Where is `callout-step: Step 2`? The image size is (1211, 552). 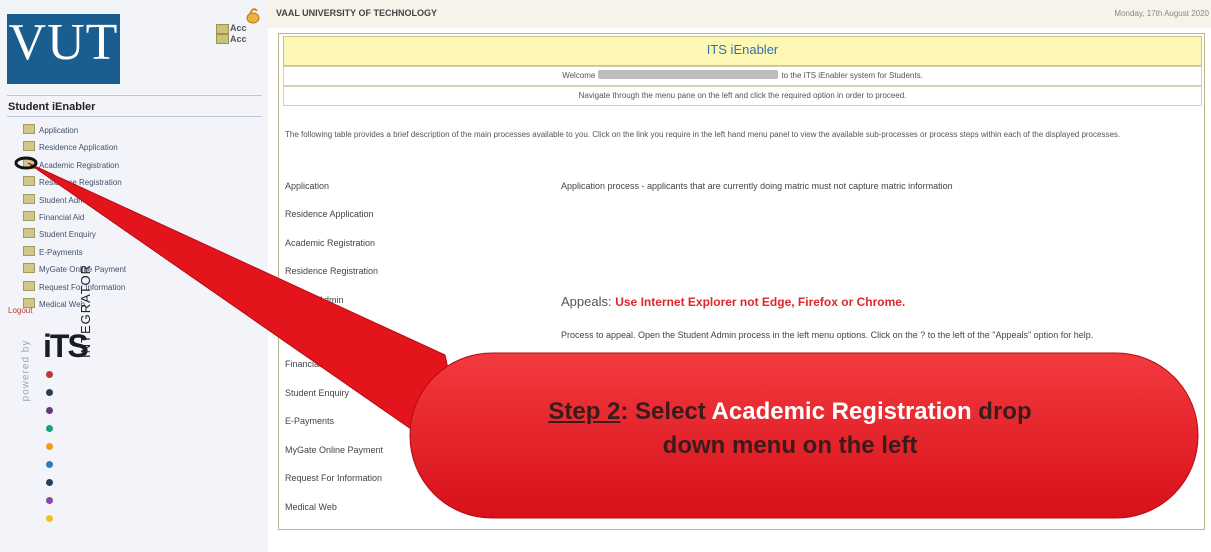
callout-step: Step 2 is located at coordinates (584, 411).